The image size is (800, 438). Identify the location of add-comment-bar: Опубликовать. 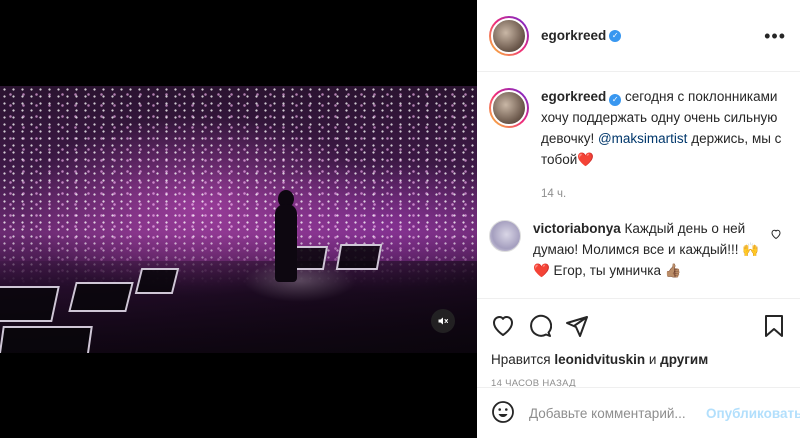
(638, 412).